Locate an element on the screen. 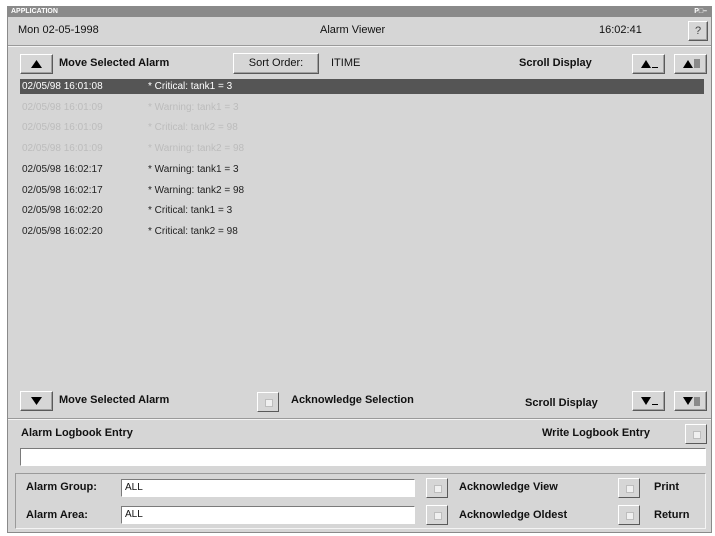 The width and height of the screenshot is (715, 536). acknowledge-view-label: Acknowledge View is located at coordinates (508, 487).